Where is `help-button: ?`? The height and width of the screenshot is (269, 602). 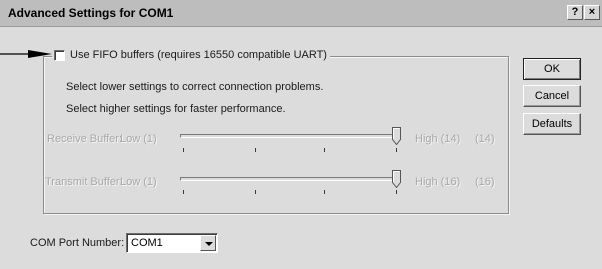
help-button: ? is located at coordinates (575, 12).